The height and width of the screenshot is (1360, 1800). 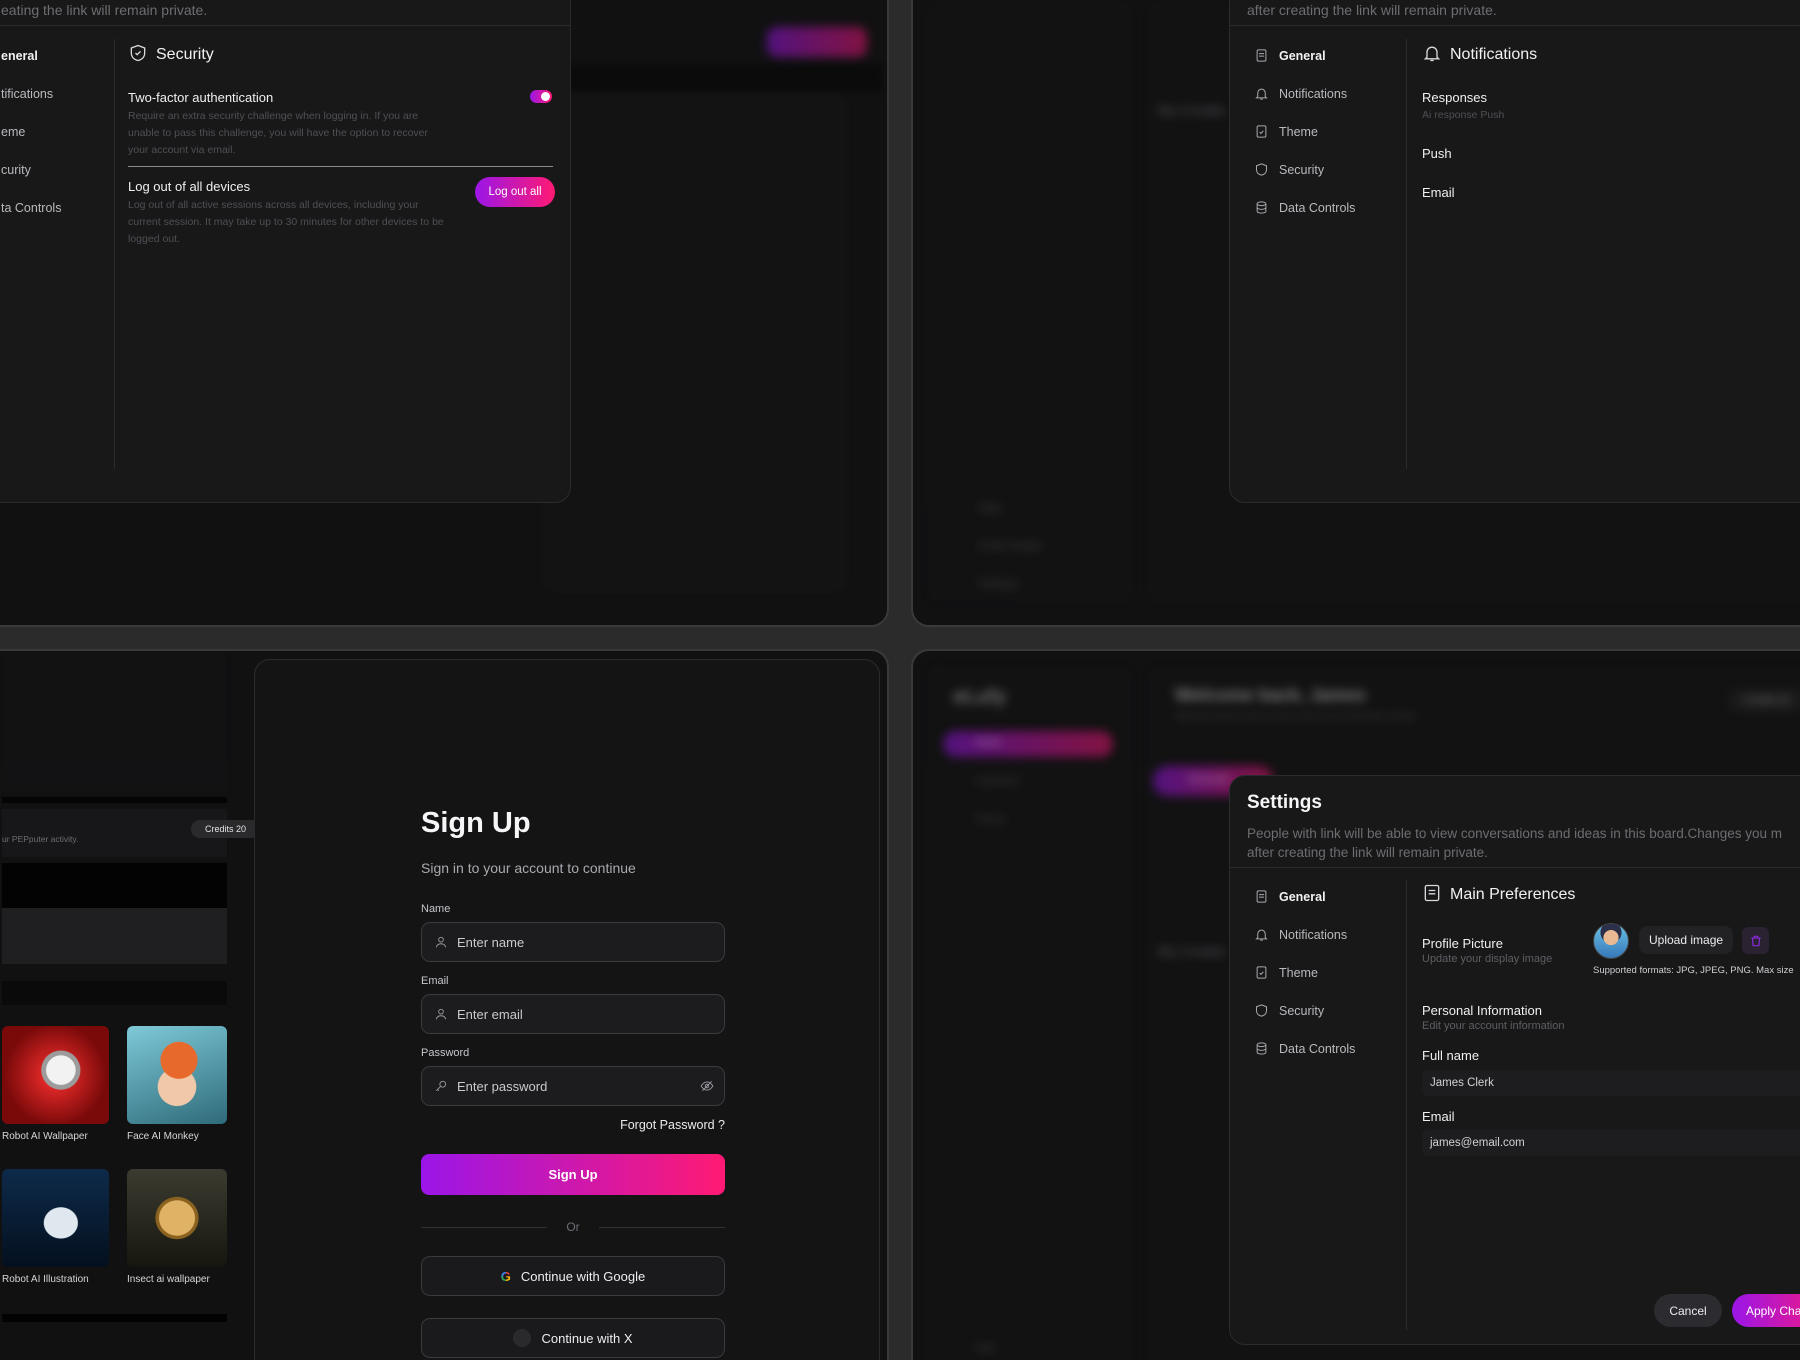 What do you see at coordinates (1463, 115) in the screenshot?
I see `responses-desc: Ai response Push` at bounding box center [1463, 115].